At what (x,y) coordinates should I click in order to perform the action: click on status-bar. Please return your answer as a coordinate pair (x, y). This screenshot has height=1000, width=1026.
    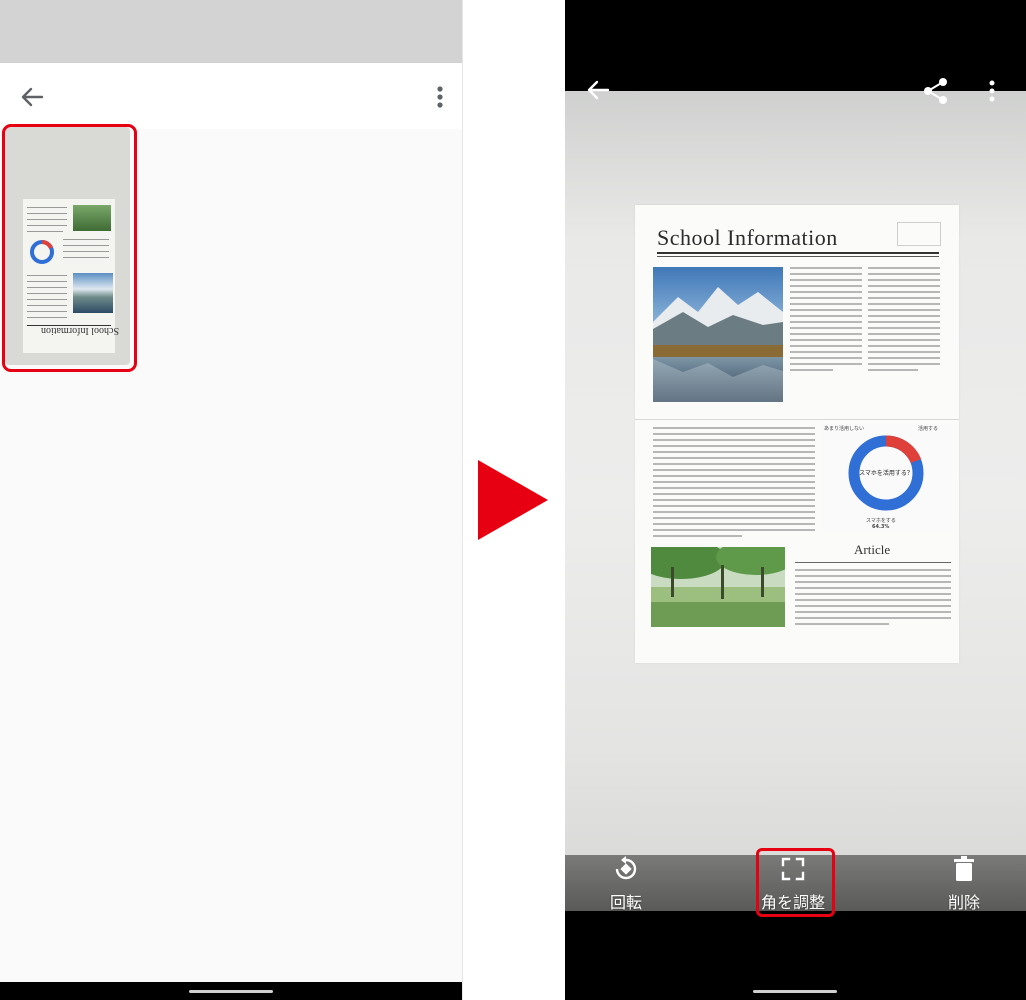
    Looking at the image, I should click on (231, 31).